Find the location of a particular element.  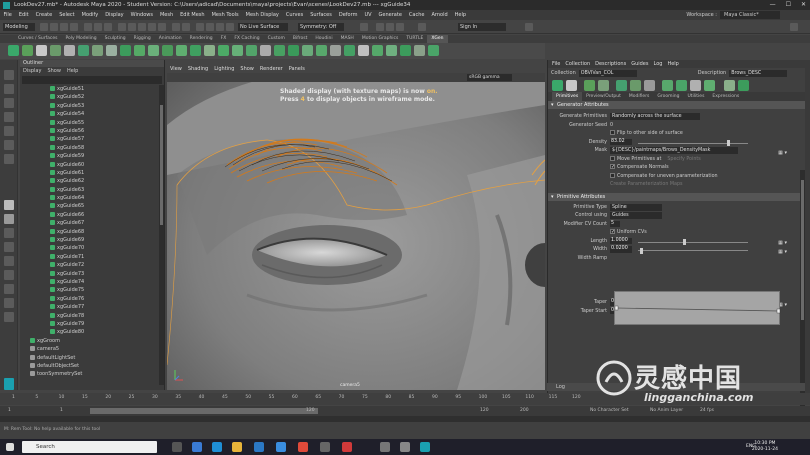

viewport-menu-shading: Shading is located at coordinates (198, 69).